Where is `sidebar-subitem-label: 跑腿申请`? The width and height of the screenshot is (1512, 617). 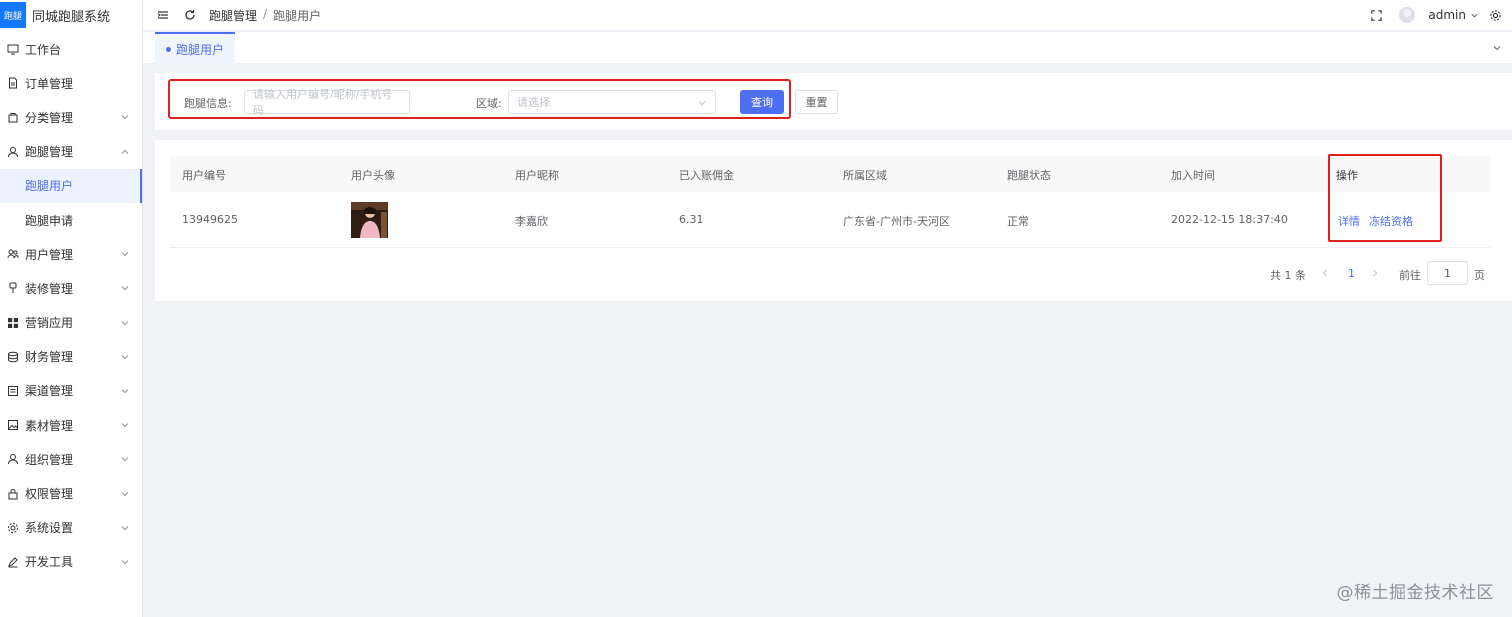 sidebar-subitem-label: 跑腿申请 is located at coordinates (49, 220).